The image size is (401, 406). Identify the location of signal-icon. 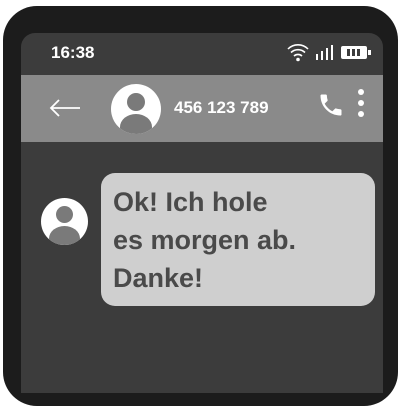
(324, 52).